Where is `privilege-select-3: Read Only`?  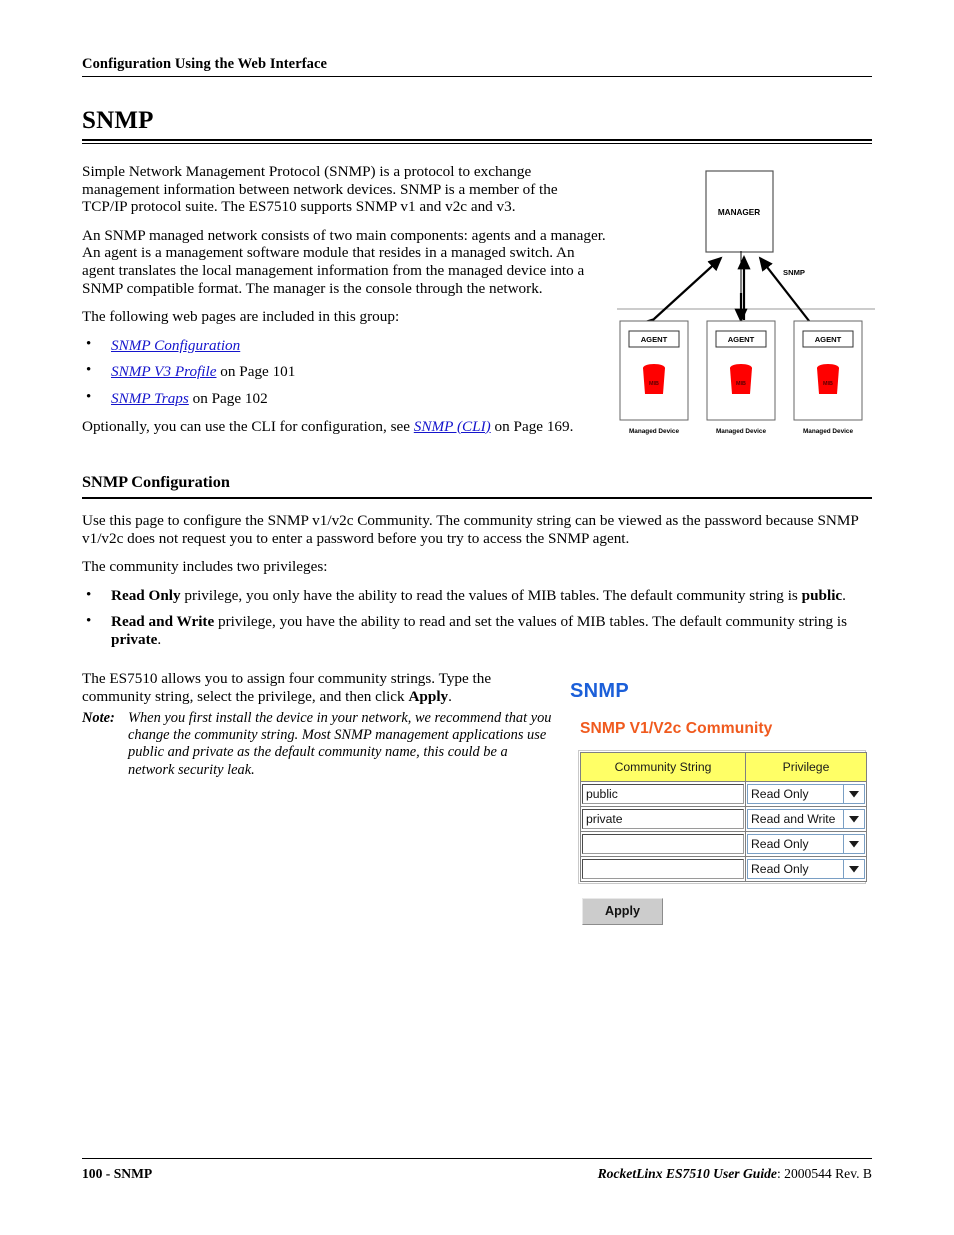
privilege-select-3: Read Only is located at coordinates (806, 844).